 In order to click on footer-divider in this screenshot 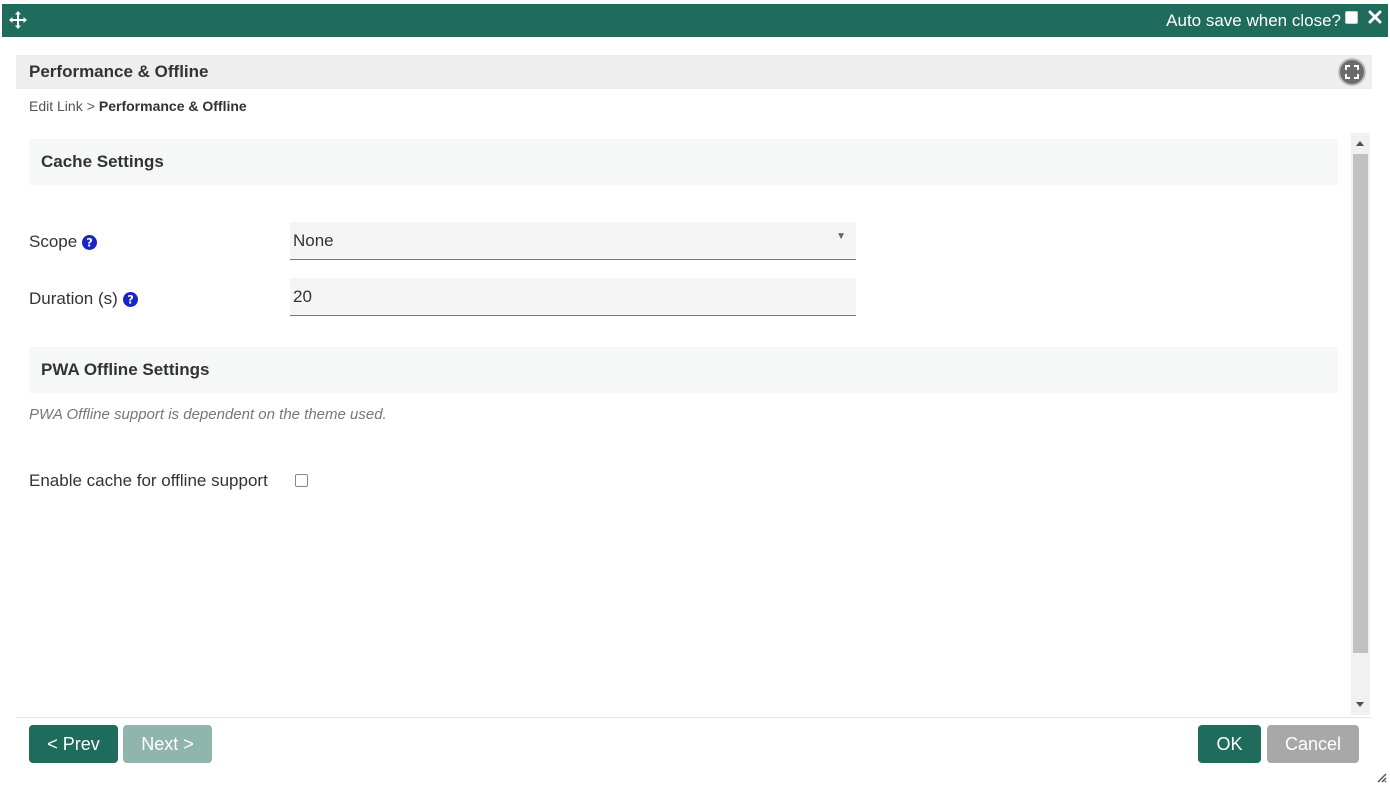, I will do `click(694, 717)`.